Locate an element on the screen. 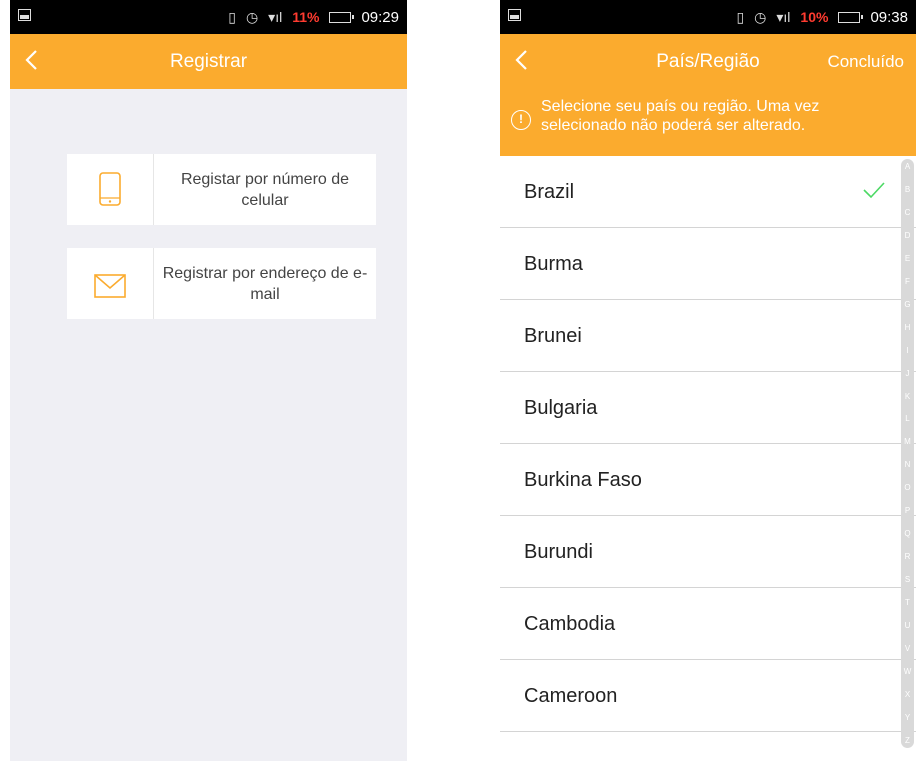 The width and height of the screenshot is (916, 761). index-letter: W is located at coordinates (908, 671).